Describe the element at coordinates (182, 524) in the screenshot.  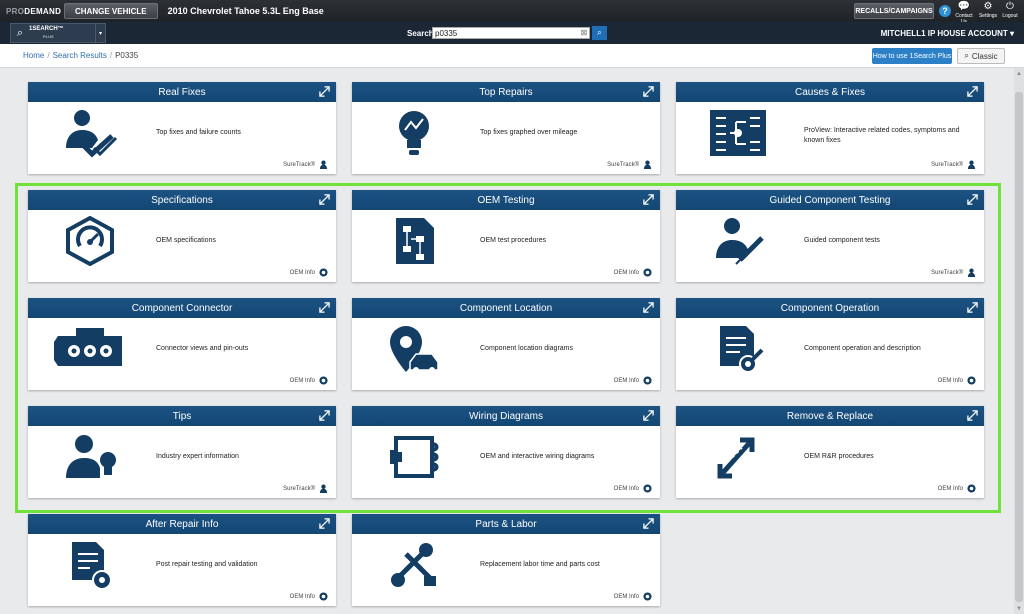
I see `card-title: After Repair Info` at that location.